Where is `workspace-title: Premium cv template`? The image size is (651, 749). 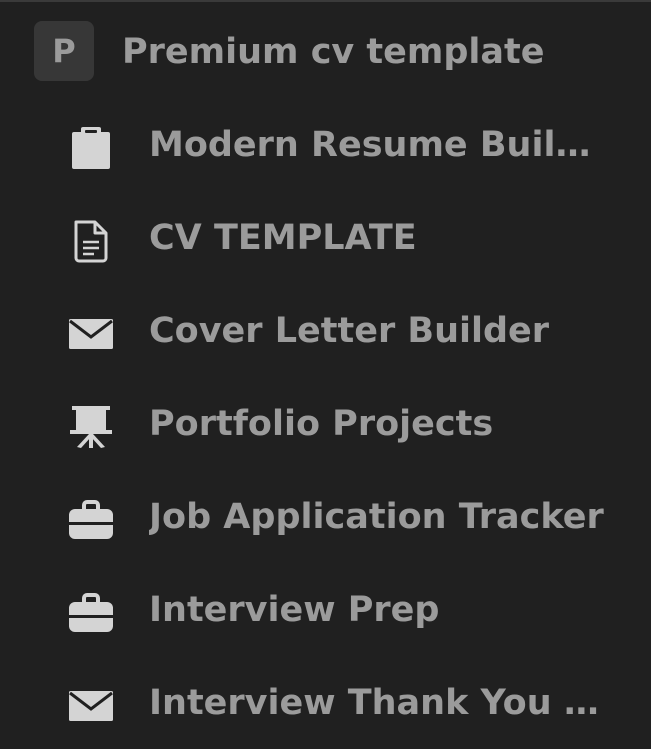 workspace-title: Premium cv template is located at coordinates (333, 52).